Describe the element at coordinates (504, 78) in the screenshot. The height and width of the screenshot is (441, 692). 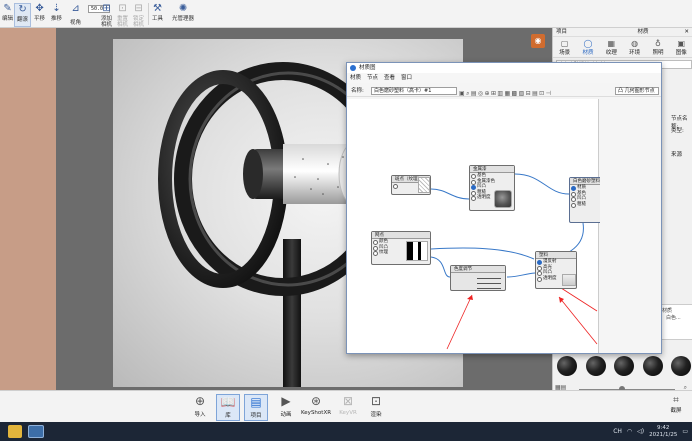
I see `material-graph-menu: 材质 节点 查看 窗口` at that location.